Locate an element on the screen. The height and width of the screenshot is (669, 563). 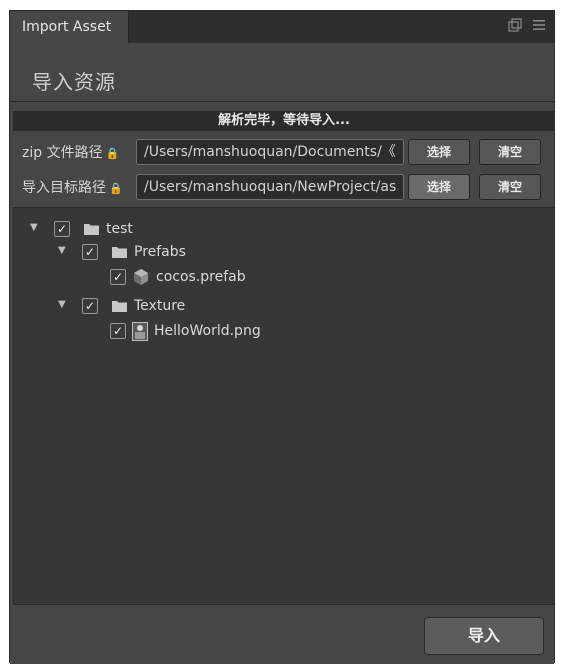
tree-node-label: cocos.prefab is located at coordinates (201, 277).